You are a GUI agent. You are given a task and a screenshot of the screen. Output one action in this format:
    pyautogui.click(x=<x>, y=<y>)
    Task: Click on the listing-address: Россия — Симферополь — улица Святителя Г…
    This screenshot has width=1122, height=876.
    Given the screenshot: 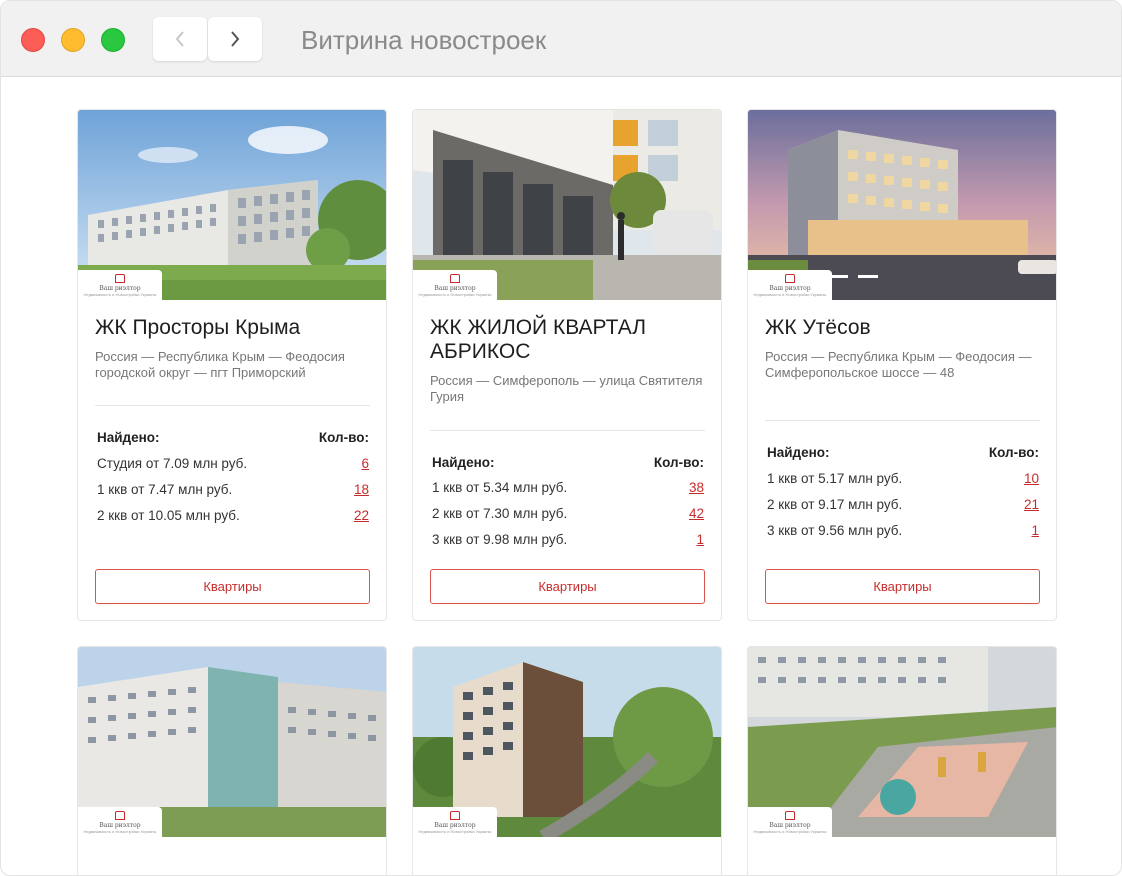 What is the action you would take?
    pyautogui.click(x=566, y=388)
    